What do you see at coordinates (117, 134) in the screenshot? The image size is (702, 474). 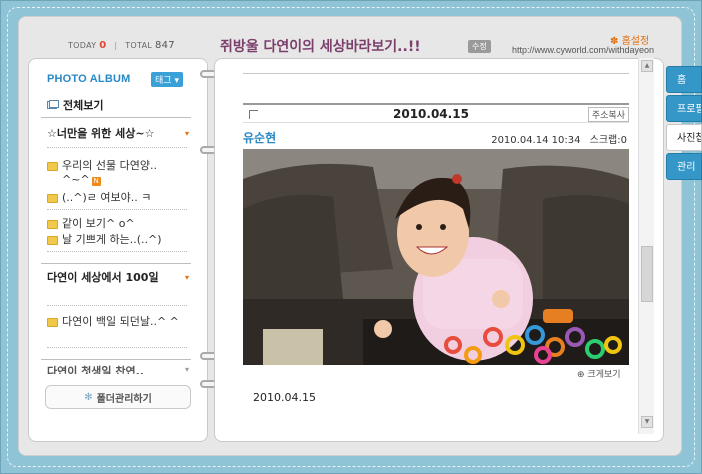 I see `folder-heading: ☆너만을 위한 세상~☆` at bounding box center [117, 134].